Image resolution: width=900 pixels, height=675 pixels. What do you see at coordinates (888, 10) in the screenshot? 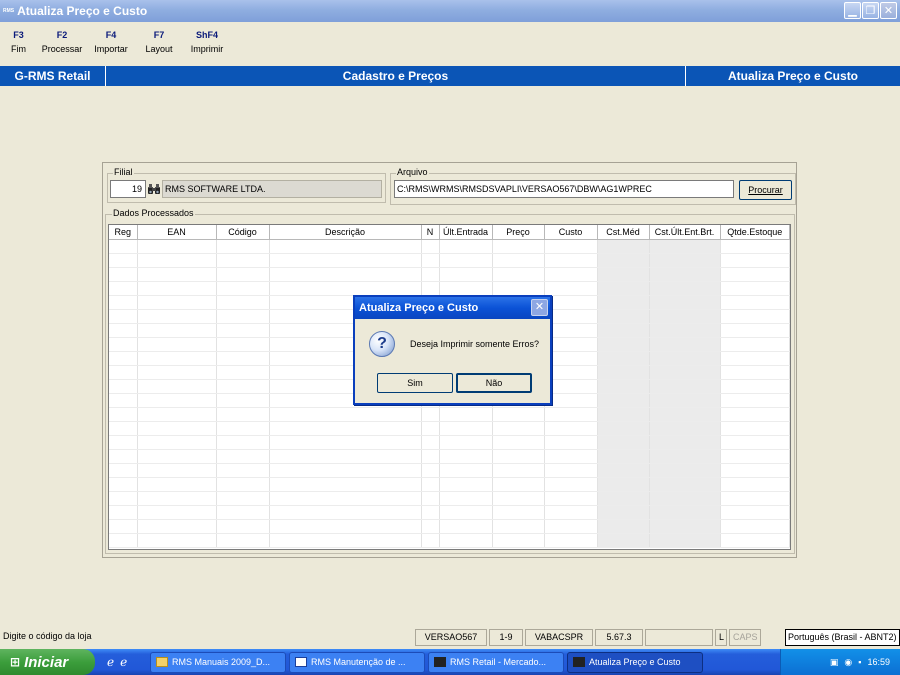
I see `close-button: ✕` at bounding box center [888, 10].